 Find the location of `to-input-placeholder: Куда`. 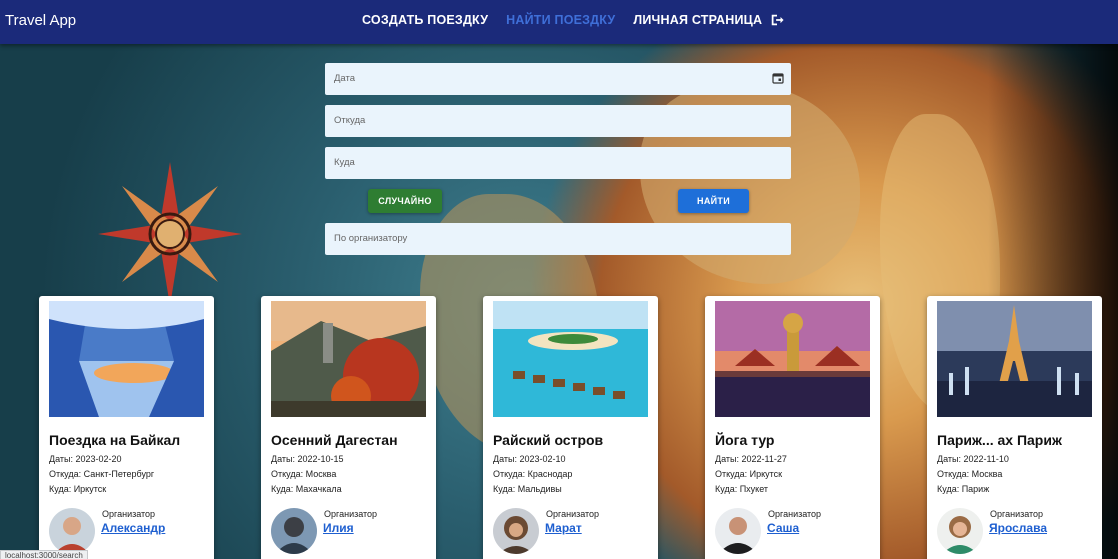

to-input-placeholder: Куда is located at coordinates (344, 162).